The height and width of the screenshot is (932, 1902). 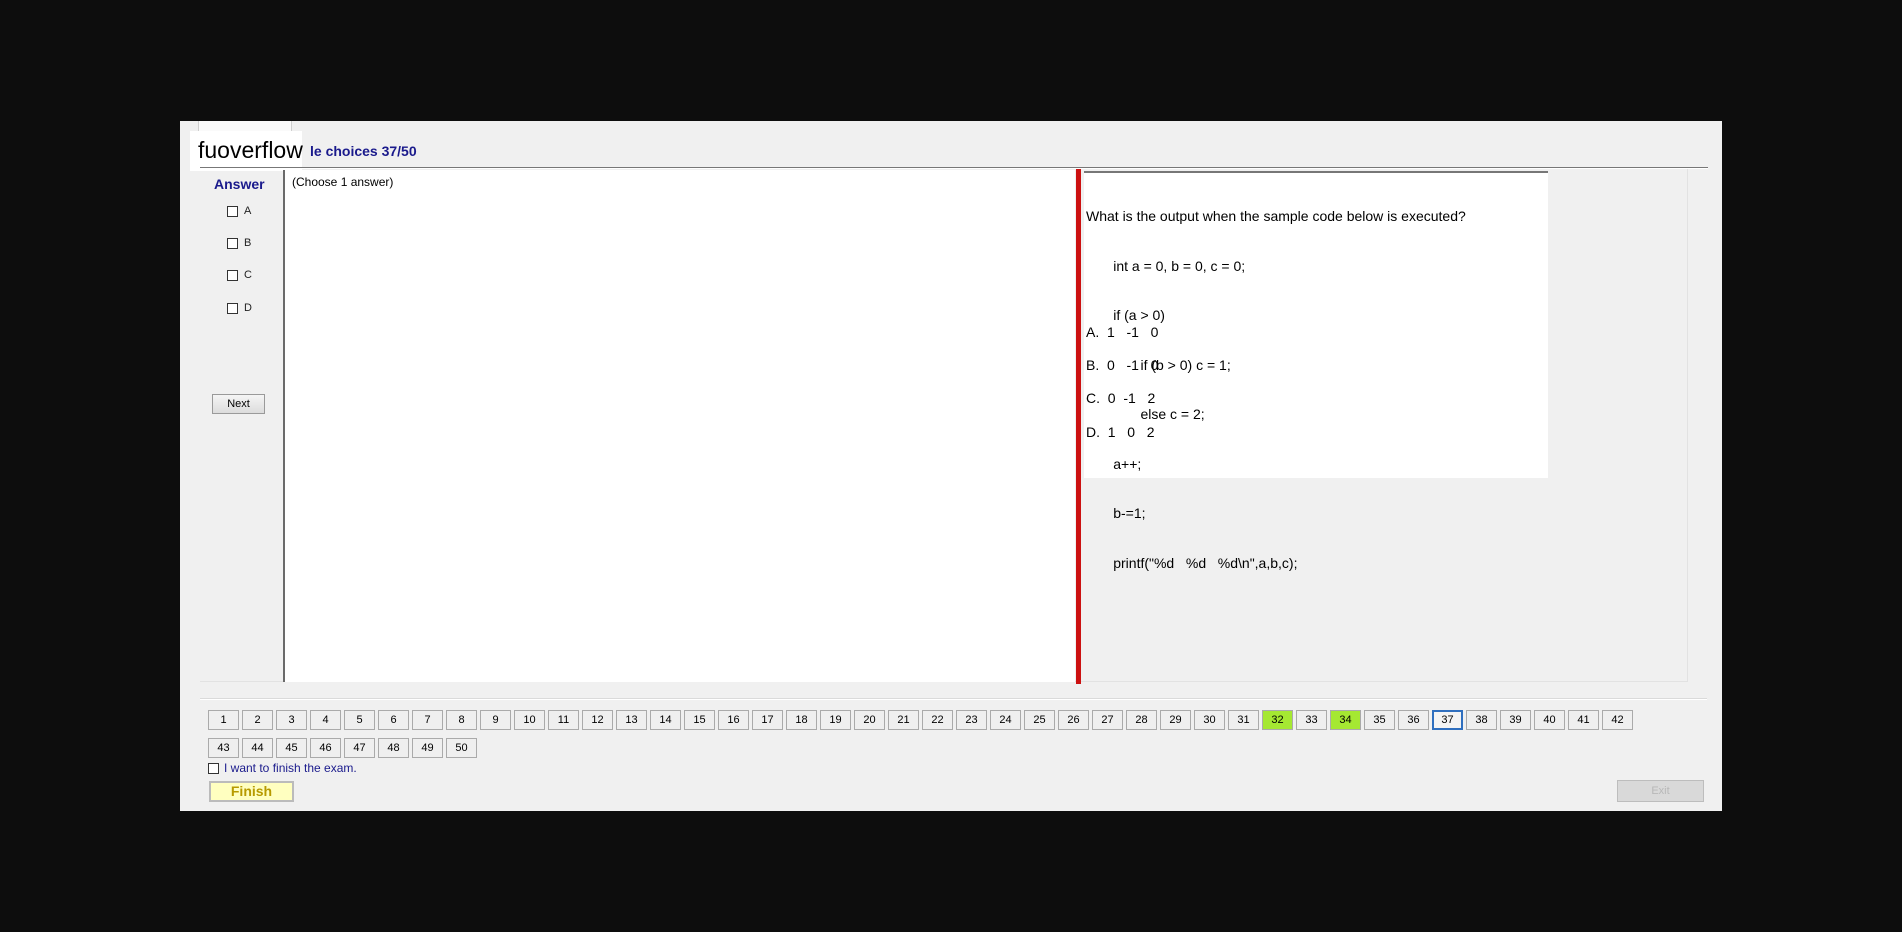 What do you see at coordinates (246, 151) in the screenshot?
I see `watermark-logo: fuoverflow` at bounding box center [246, 151].